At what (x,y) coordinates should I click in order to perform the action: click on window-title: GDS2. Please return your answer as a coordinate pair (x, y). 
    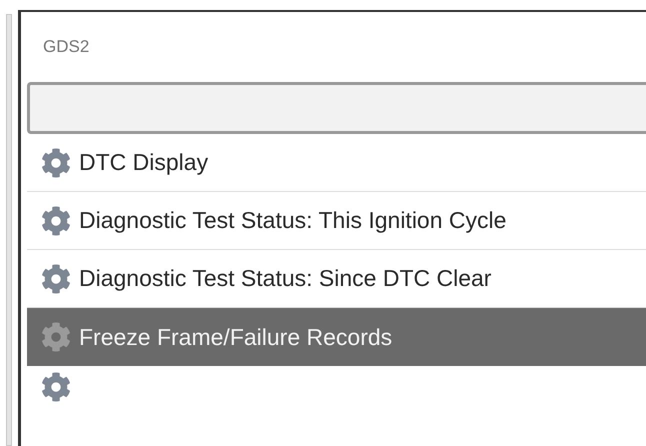
    Looking at the image, I should click on (66, 47).